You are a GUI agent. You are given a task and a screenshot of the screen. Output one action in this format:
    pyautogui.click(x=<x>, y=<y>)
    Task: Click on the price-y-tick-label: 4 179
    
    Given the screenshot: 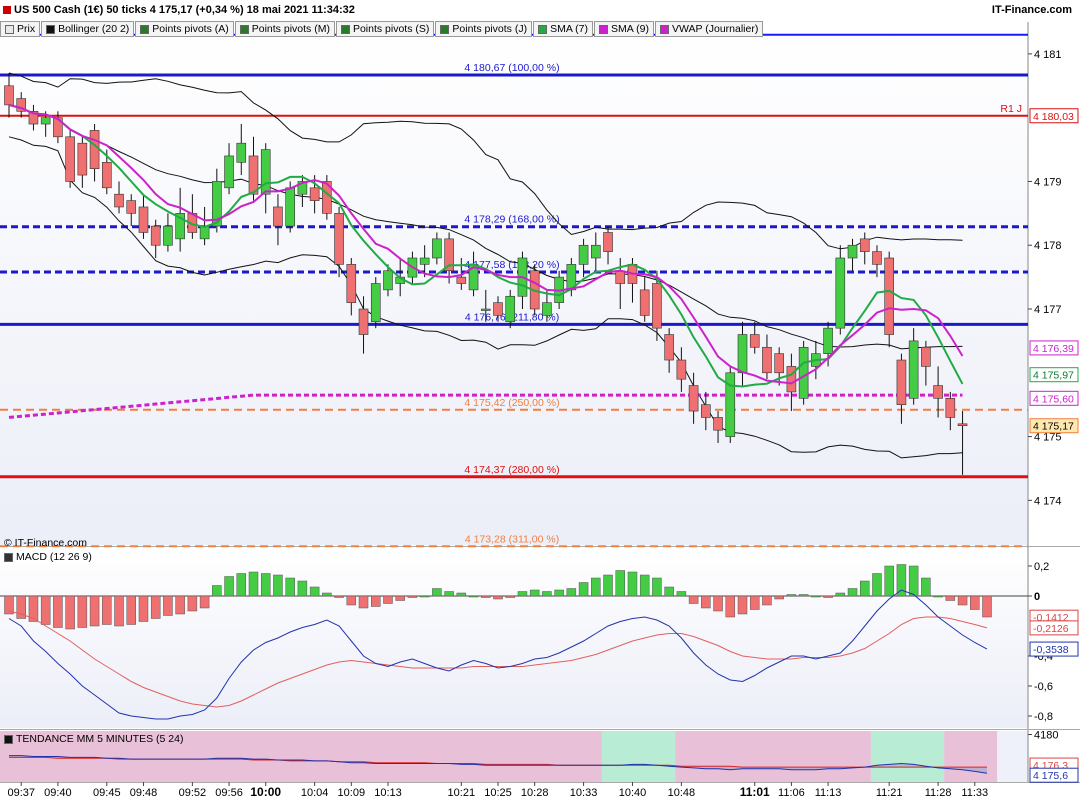 What is the action you would take?
    pyautogui.click(x=1048, y=182)
    